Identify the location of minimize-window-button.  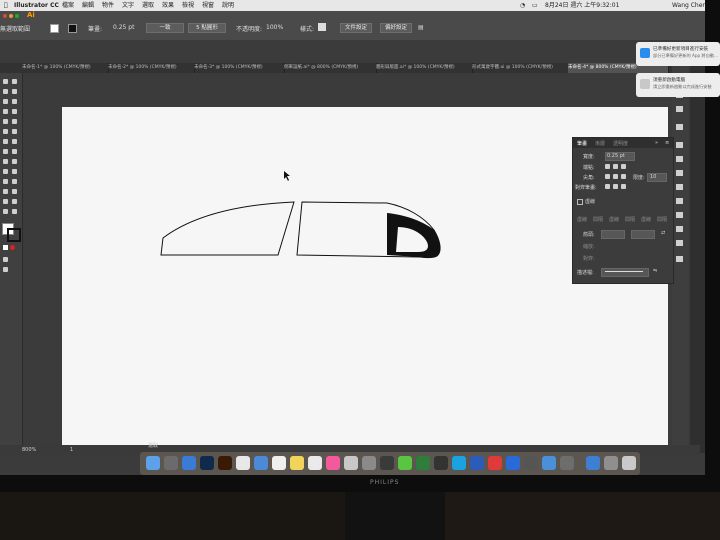
(11, 16).